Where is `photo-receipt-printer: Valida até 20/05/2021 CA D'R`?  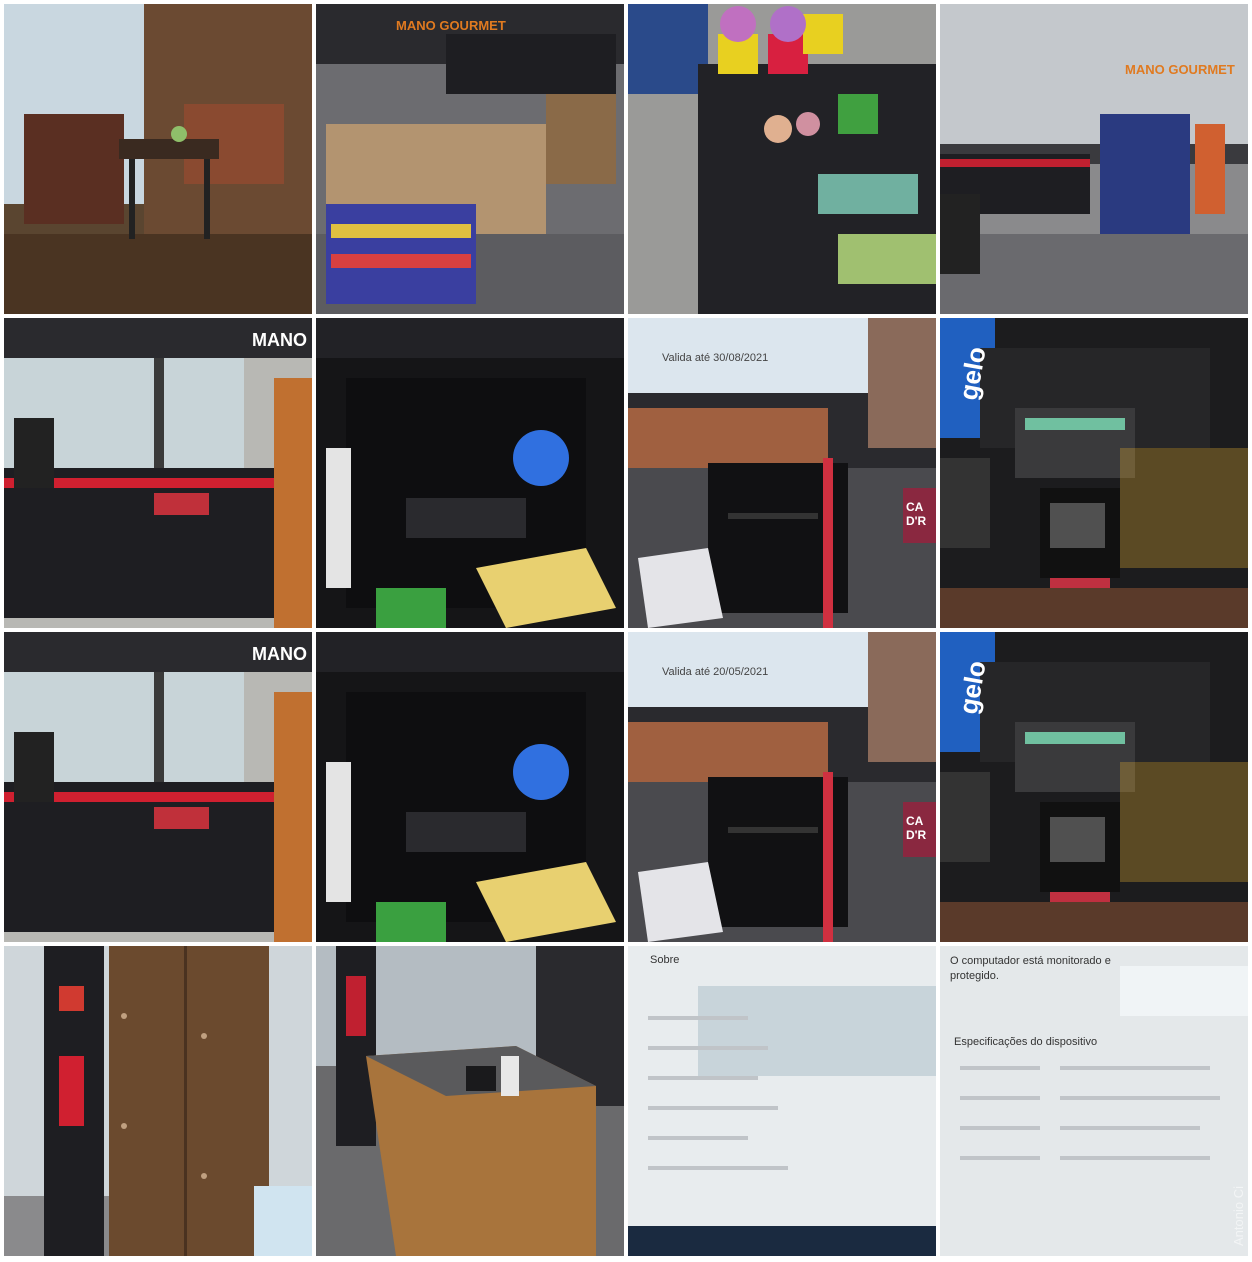 photo-receipt-printer: Valida até 20/05/2021 CA D'R is located at coordinates (782, 787).